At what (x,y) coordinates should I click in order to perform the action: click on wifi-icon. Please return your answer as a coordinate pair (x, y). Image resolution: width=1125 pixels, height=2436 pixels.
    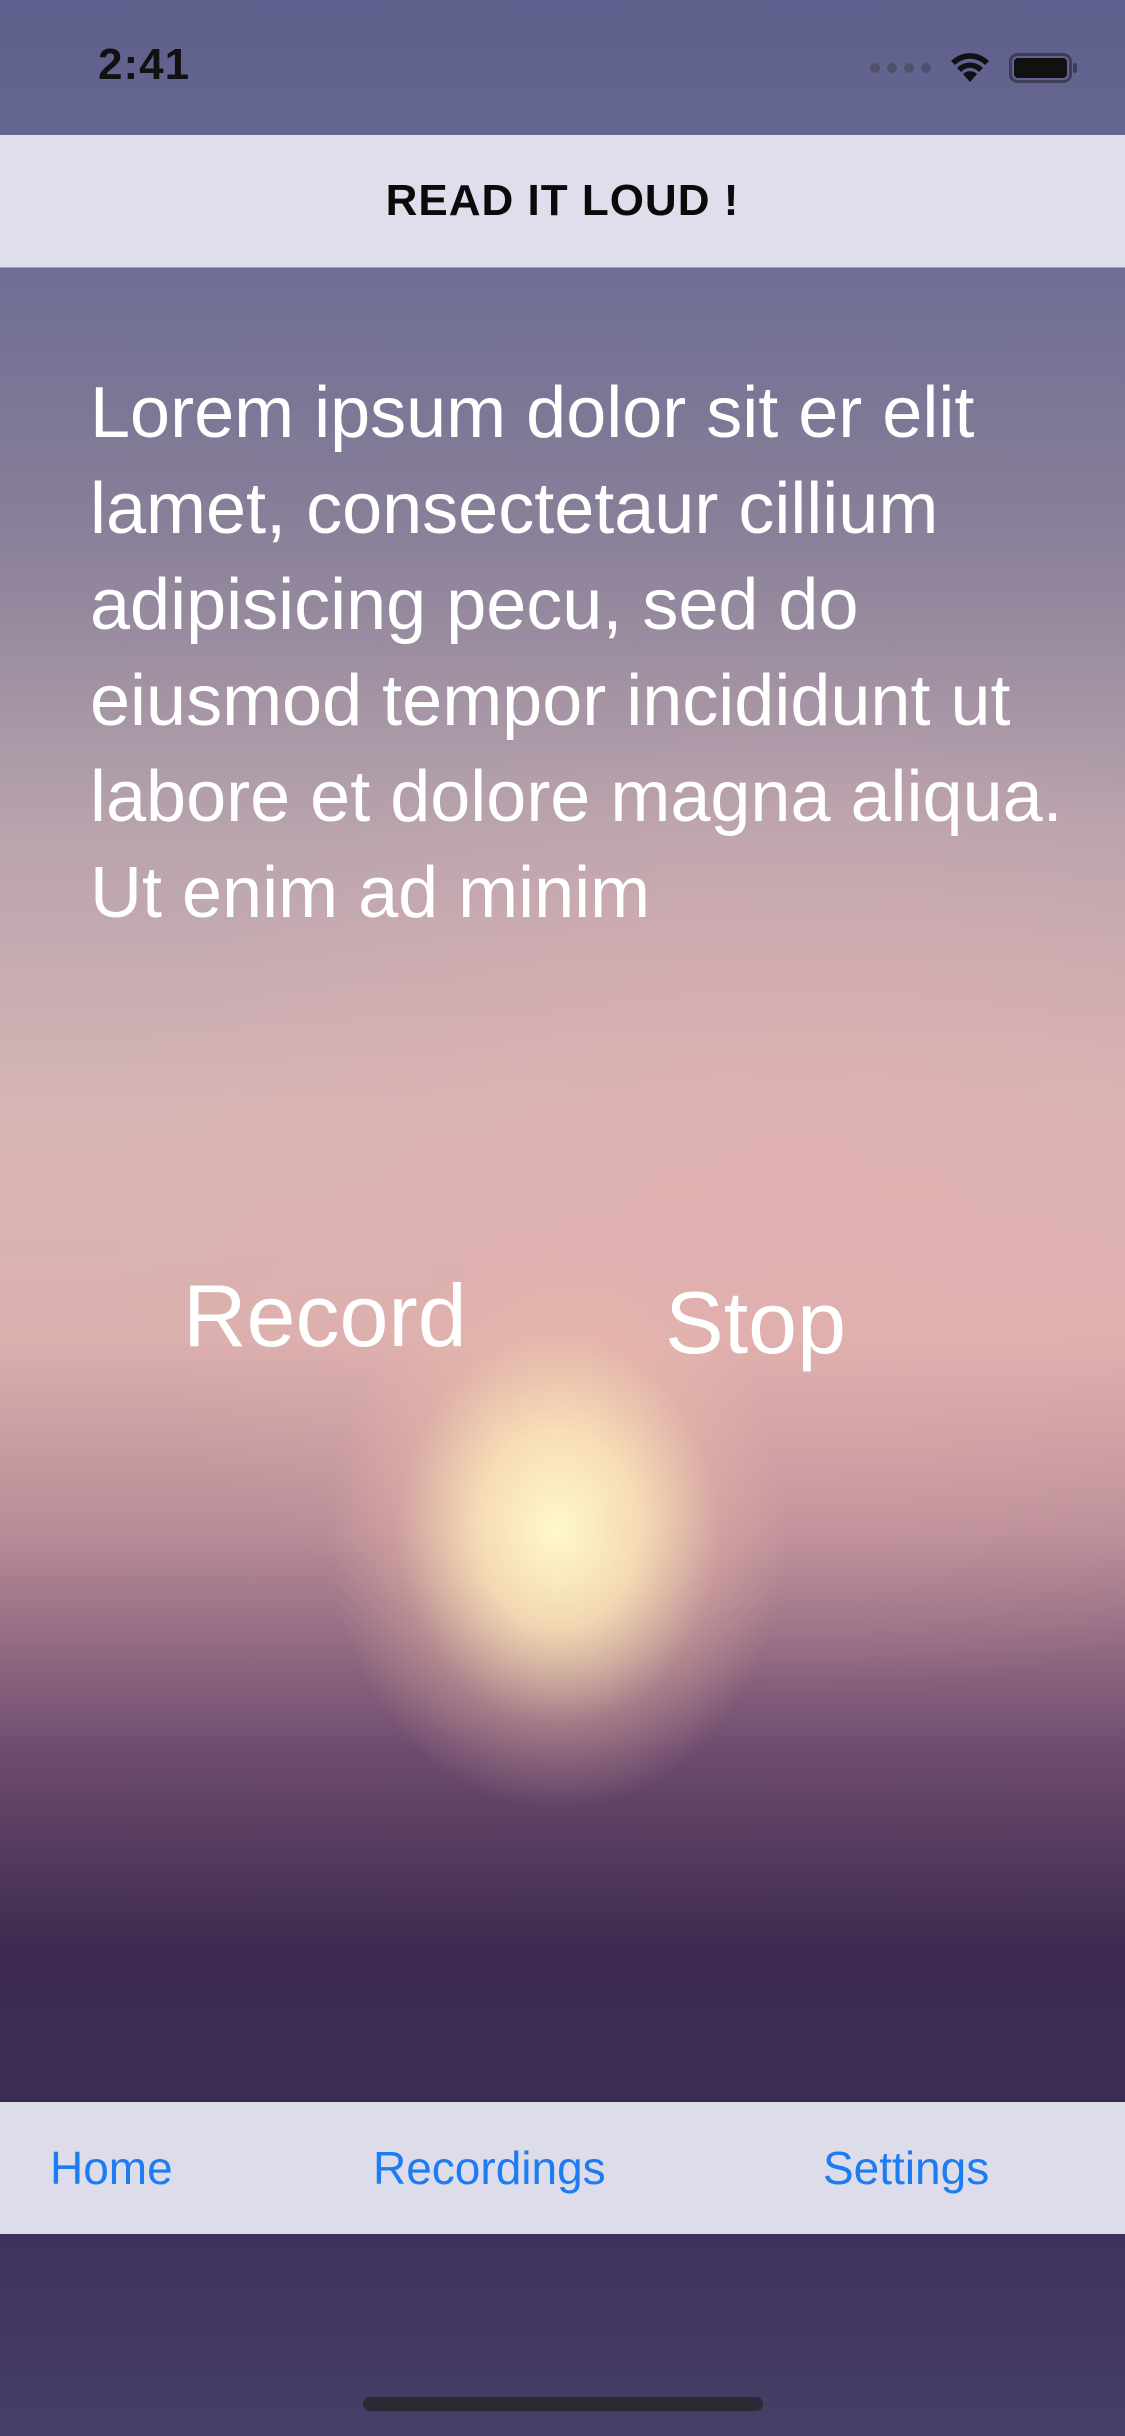
    Looking at the image, I should click on (970, 67).